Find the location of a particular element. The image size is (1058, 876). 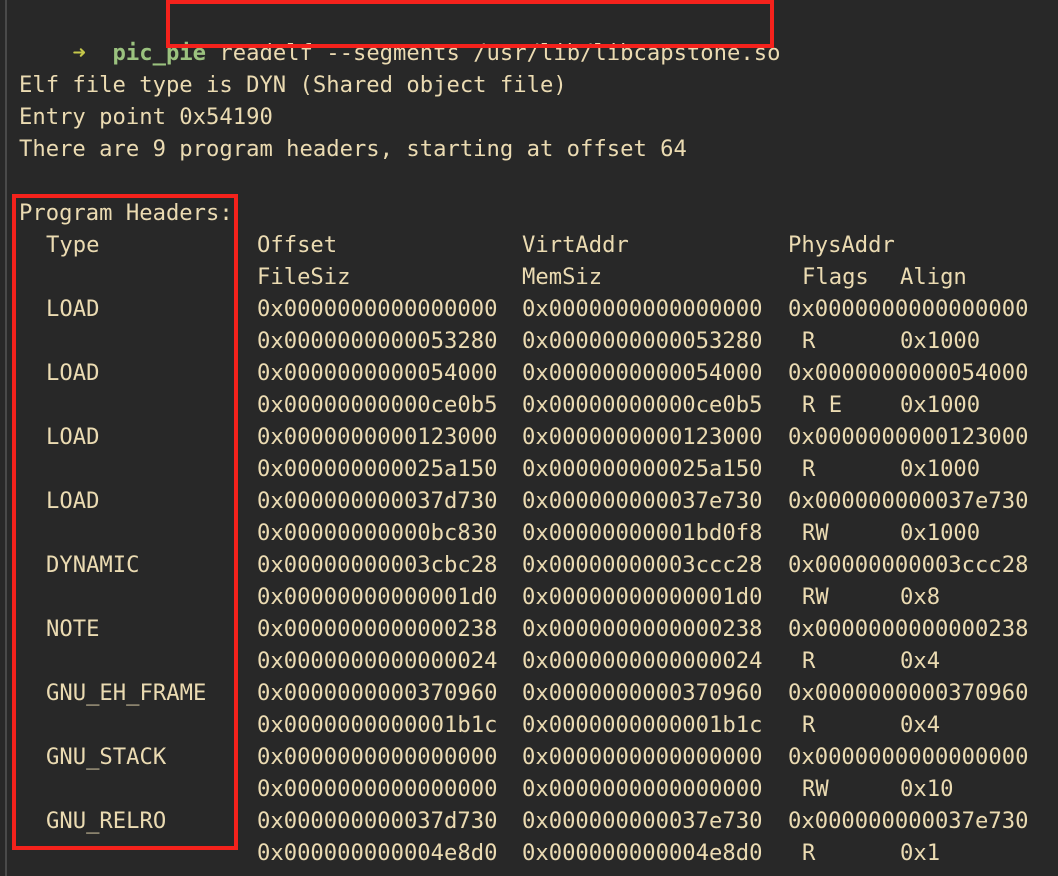

col-header-virtaddr: VirtAddr is located at coordinates (575, 245).